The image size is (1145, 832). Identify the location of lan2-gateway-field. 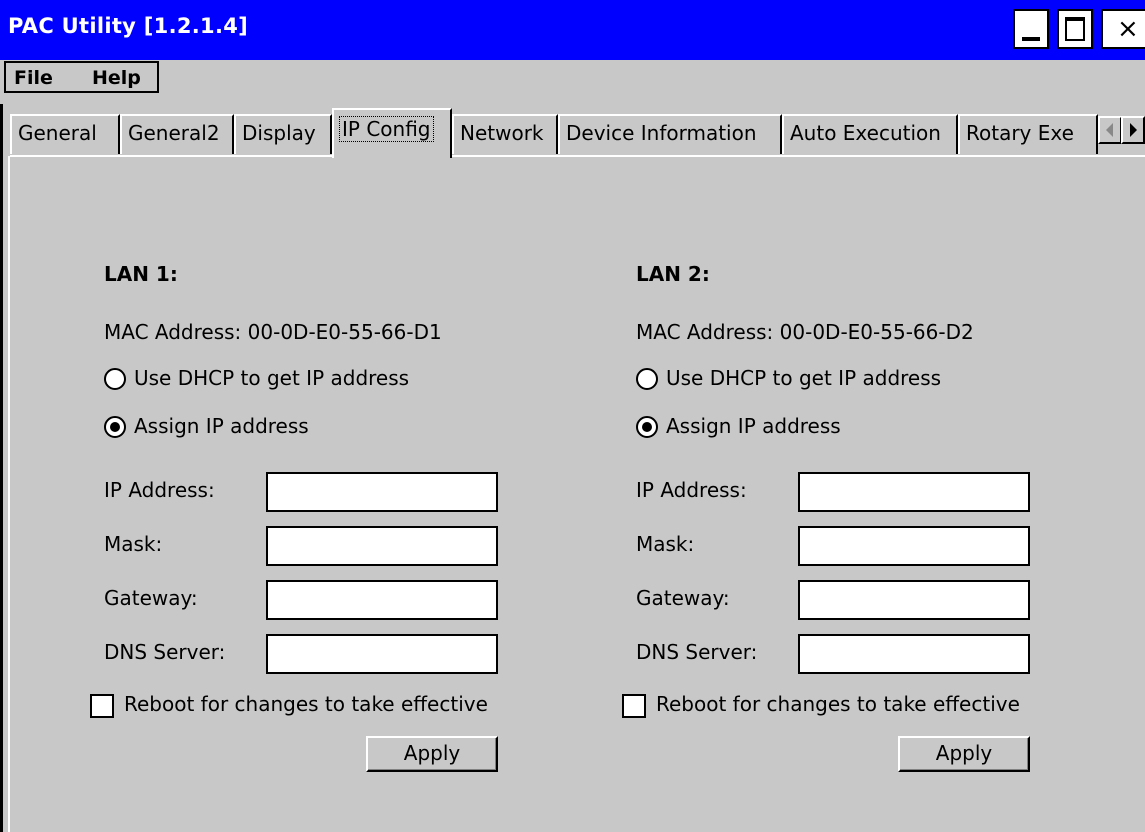
(914, 600).